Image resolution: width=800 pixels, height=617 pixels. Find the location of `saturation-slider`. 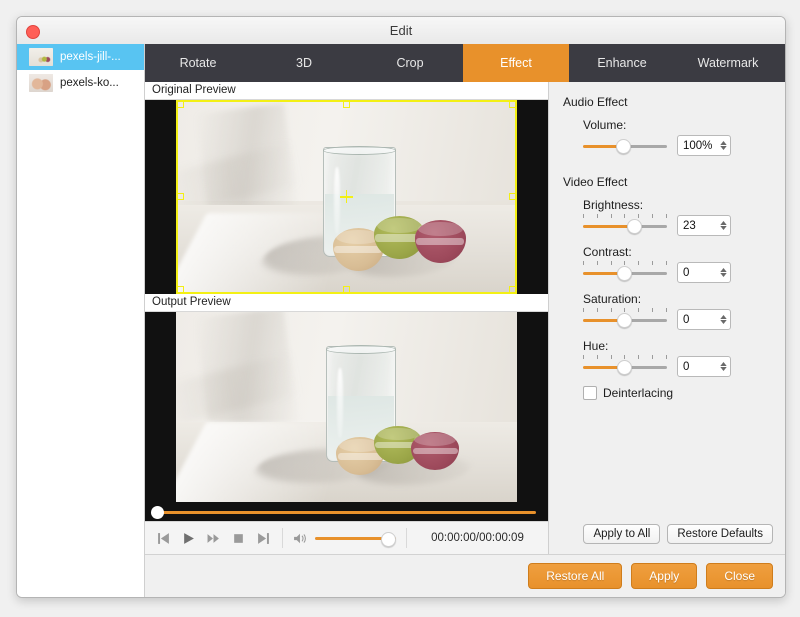

saturation-slider is located at coordinates (625, 318).